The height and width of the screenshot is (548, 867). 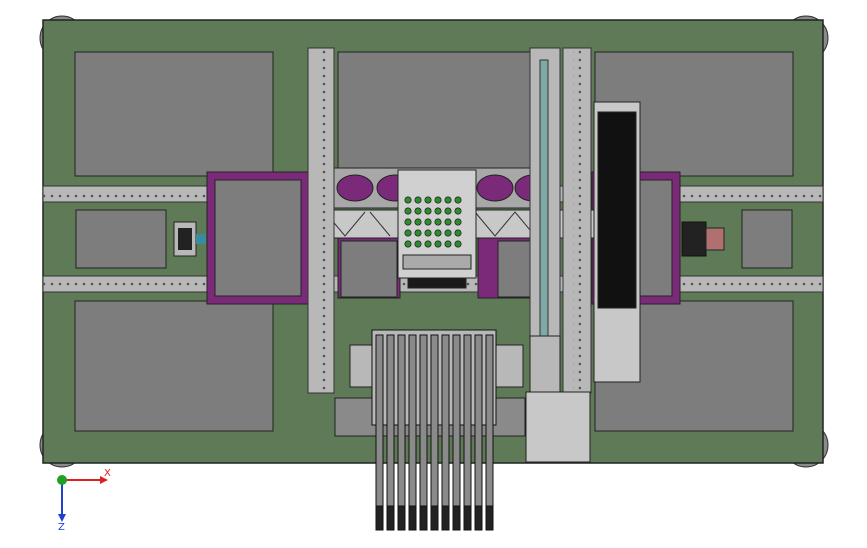 What do you see at coordinates (62, 480) in the screenshot?
I see `y-axis-marker` at bounding box center [62, 480].